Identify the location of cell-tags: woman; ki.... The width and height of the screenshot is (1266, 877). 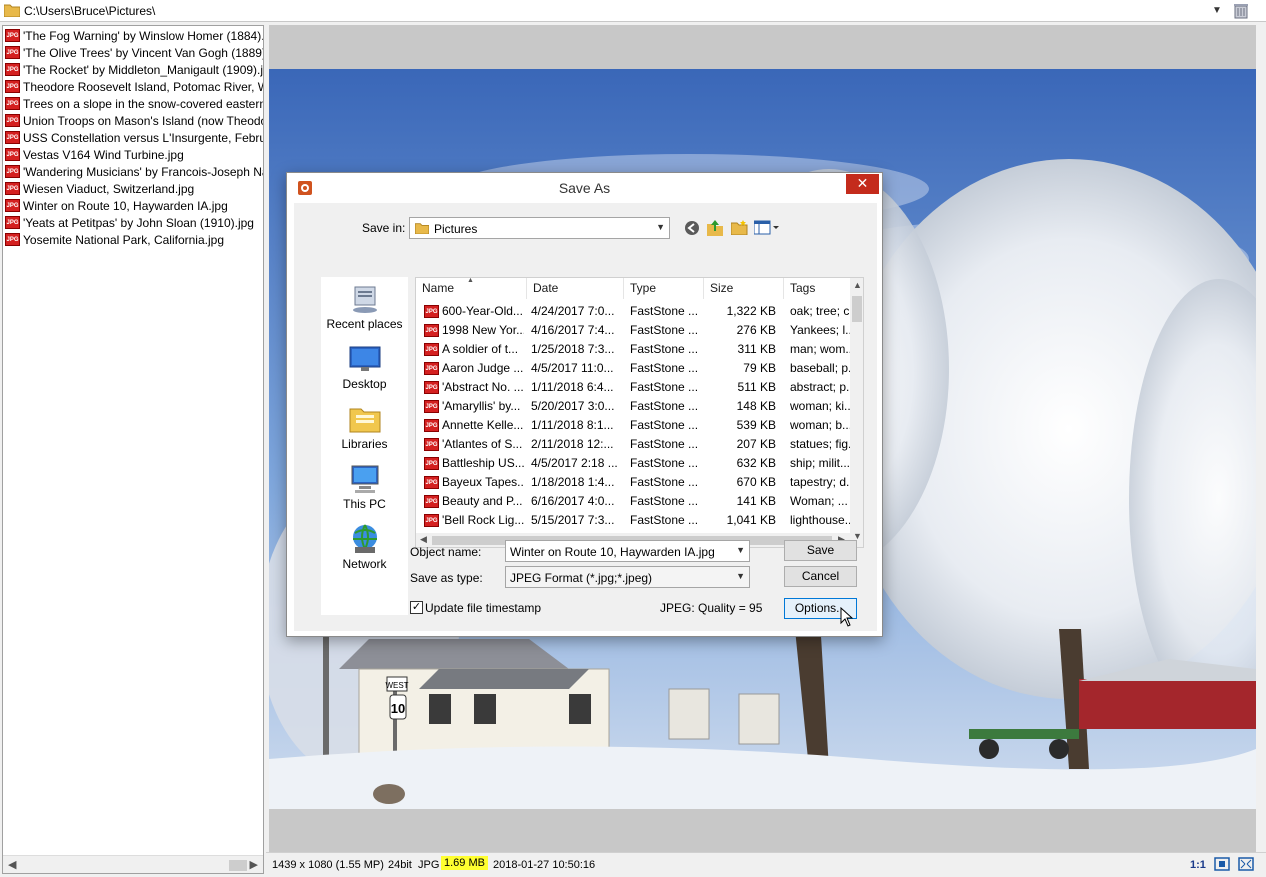
(820, 406).